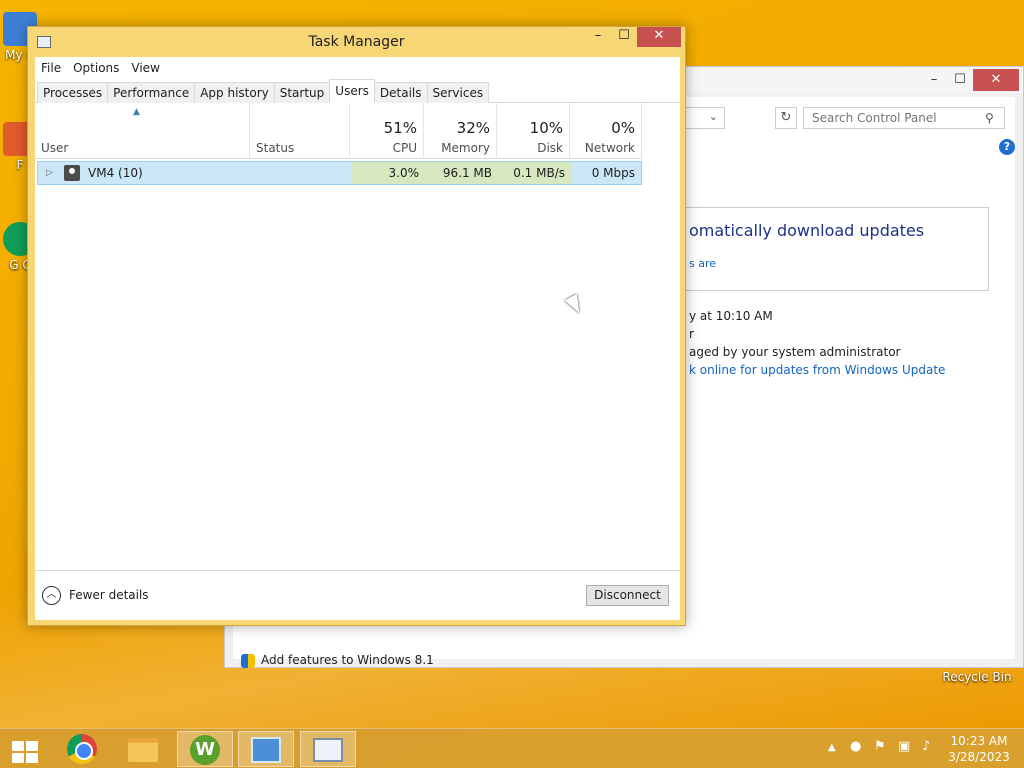  I want to click on action-center-flag-icon: ⚑, so click(880, 746).